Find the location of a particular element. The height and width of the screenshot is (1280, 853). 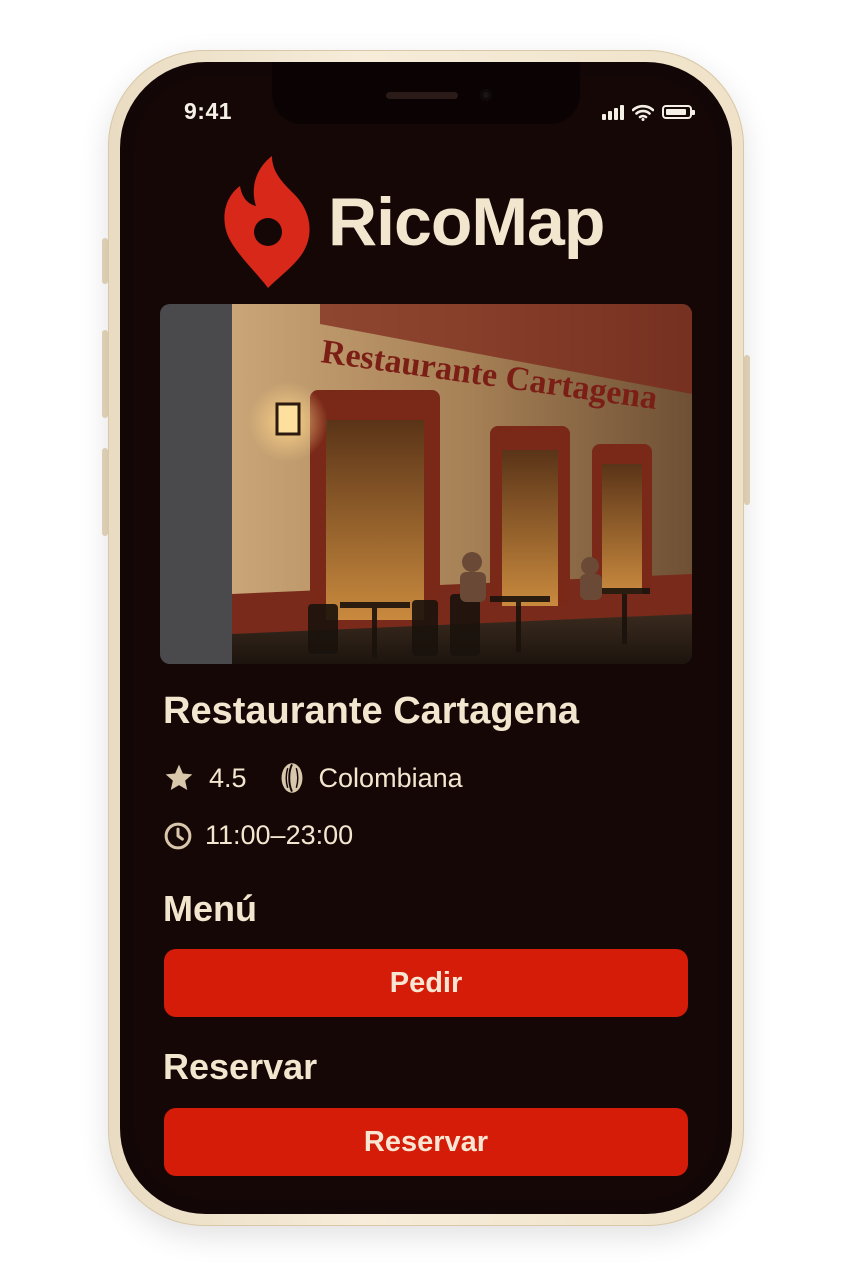

power-button is located at coordinates (747, 430).